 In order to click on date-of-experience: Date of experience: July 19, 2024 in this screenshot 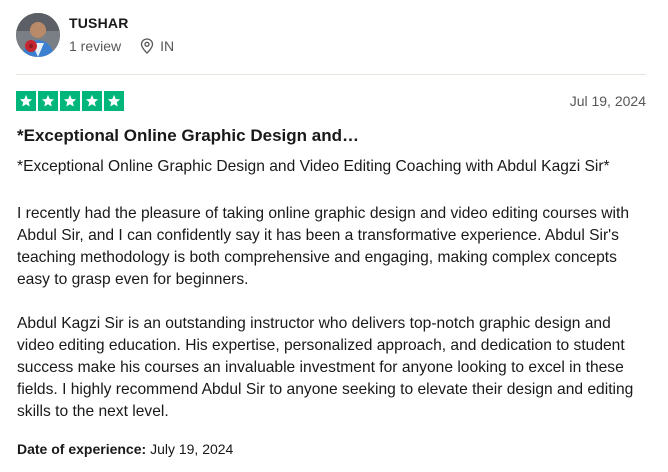, I will do `click(125, 449)`.